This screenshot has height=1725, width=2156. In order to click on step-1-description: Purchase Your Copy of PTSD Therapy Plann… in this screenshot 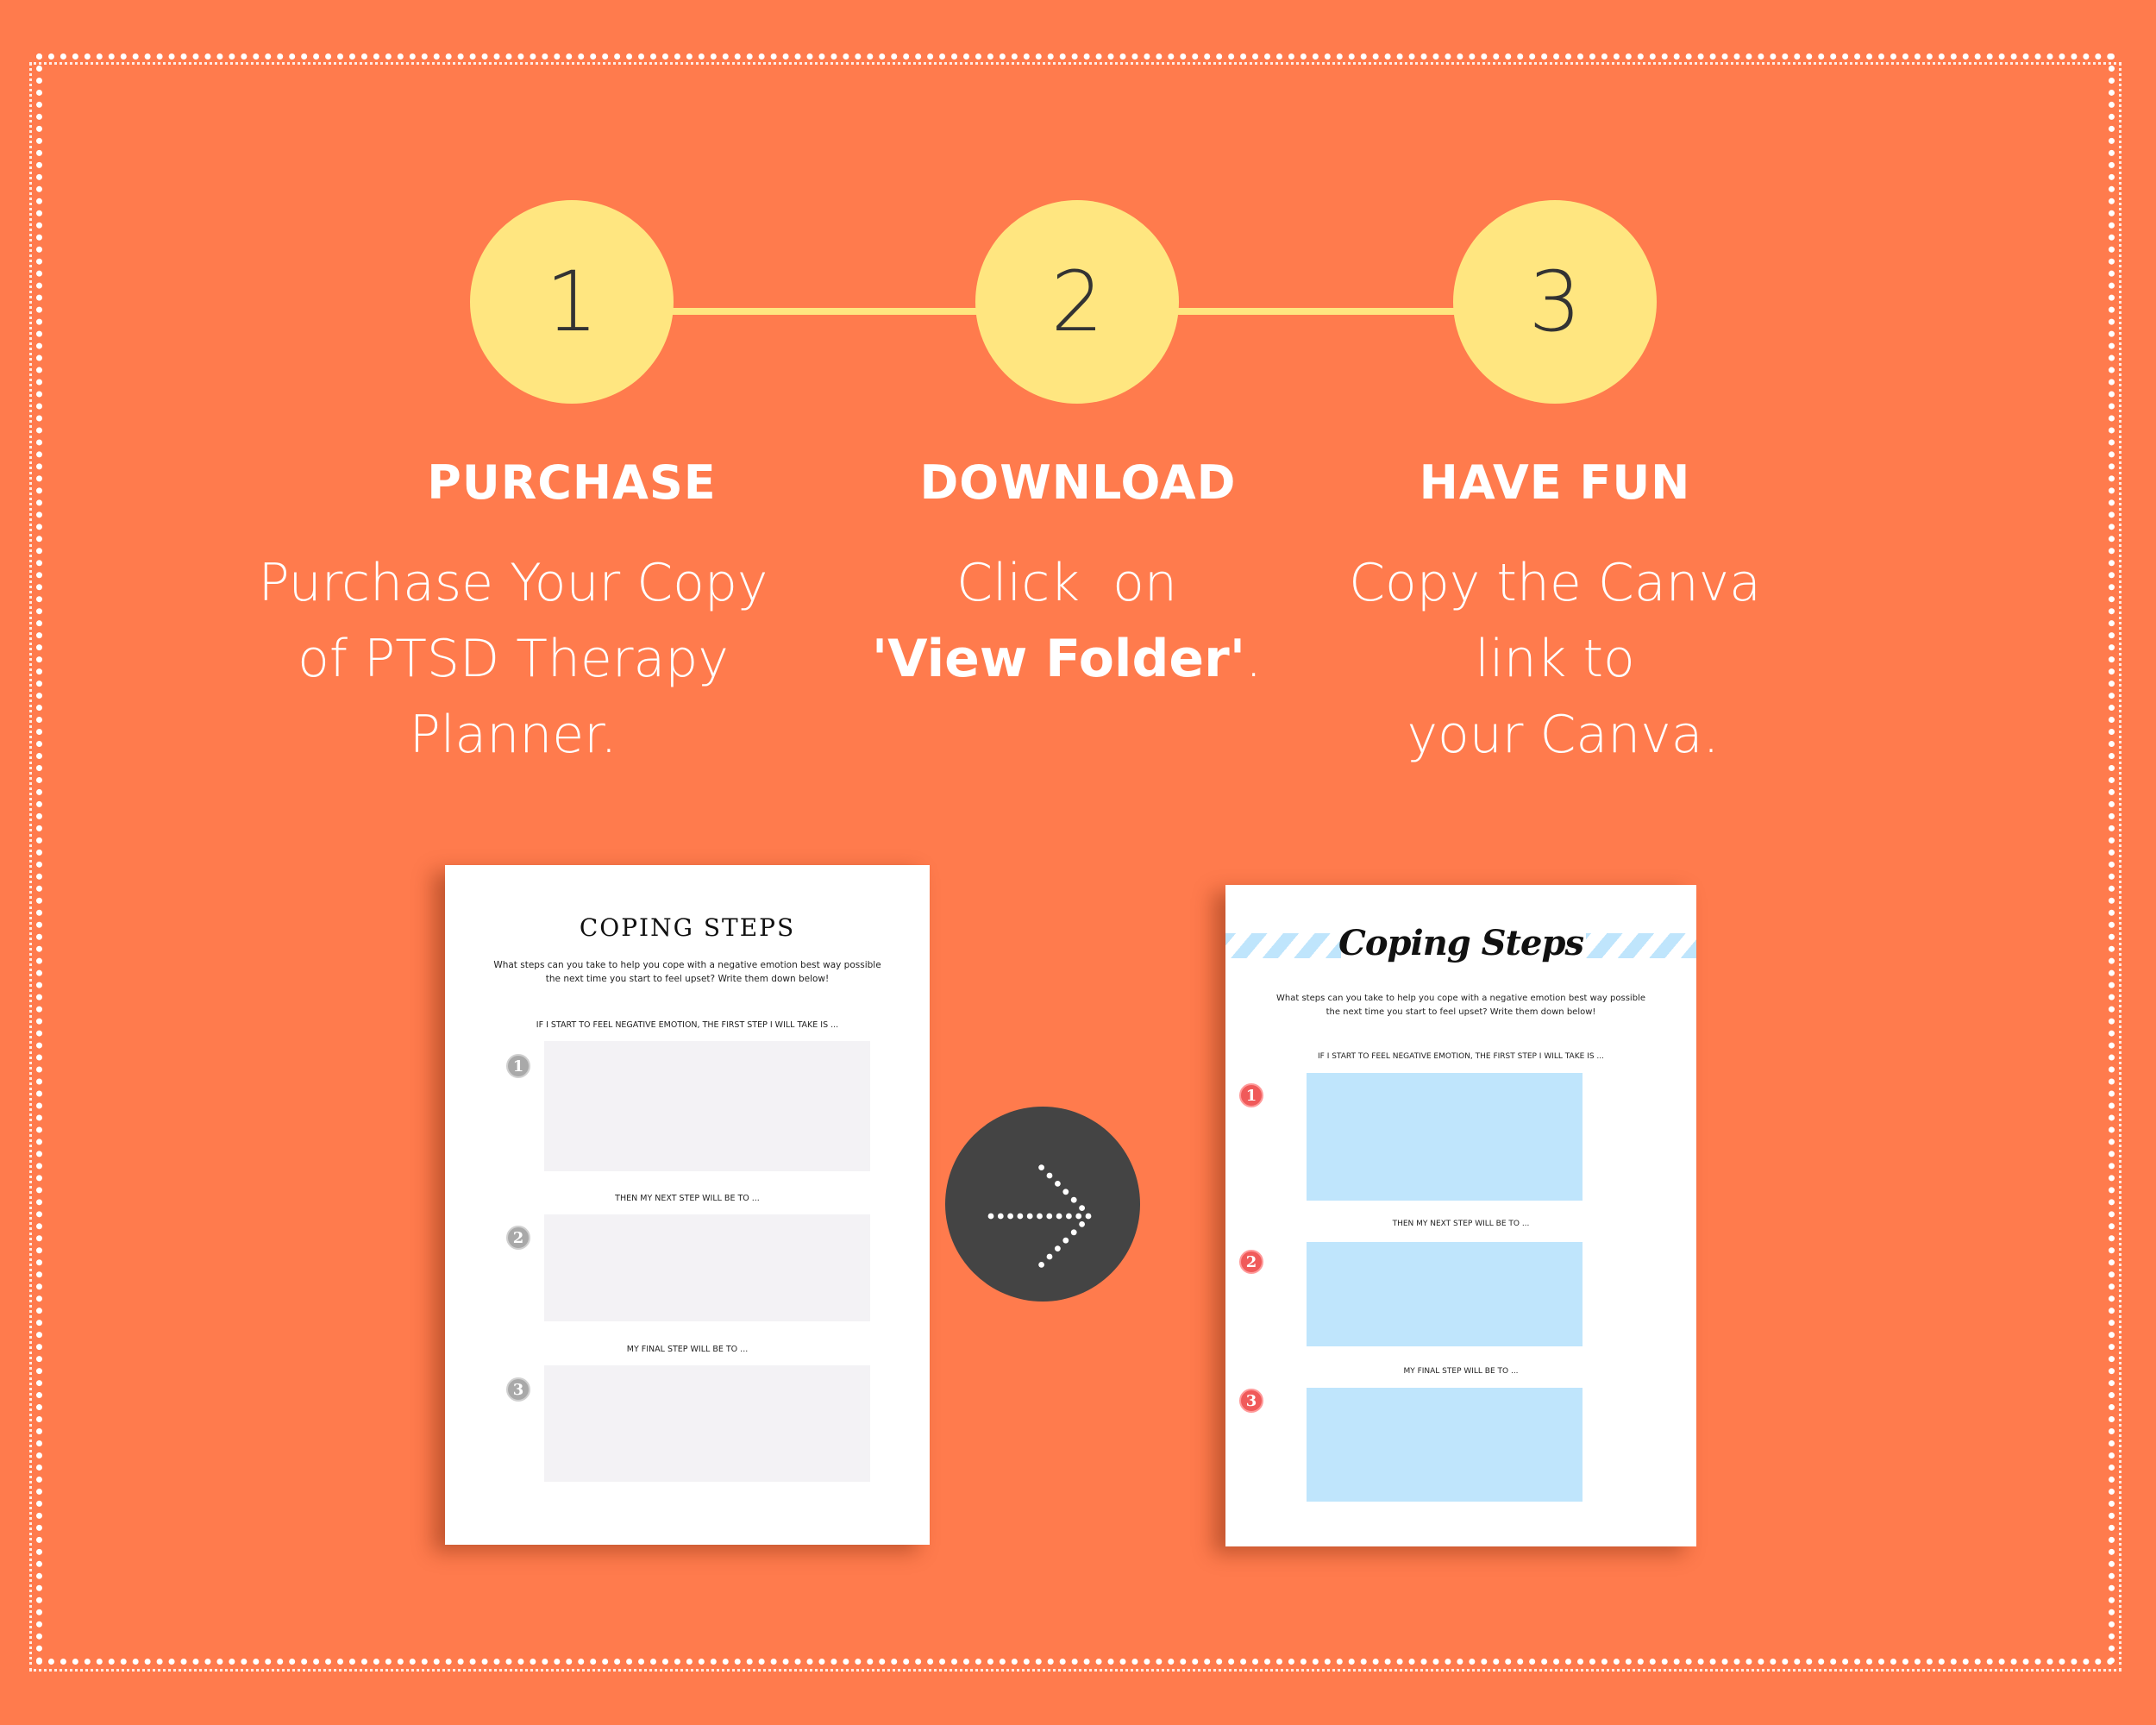, I will do `click(513, 659)`.